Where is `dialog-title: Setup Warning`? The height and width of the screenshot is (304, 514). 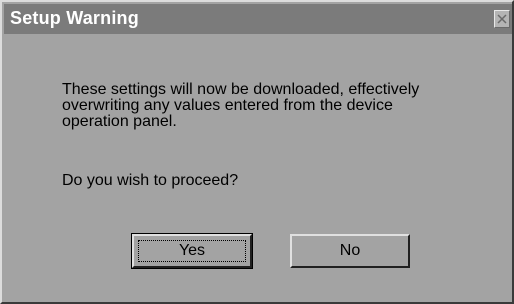
dialog-title: Setup Warning is located at coordinates (74, 18).